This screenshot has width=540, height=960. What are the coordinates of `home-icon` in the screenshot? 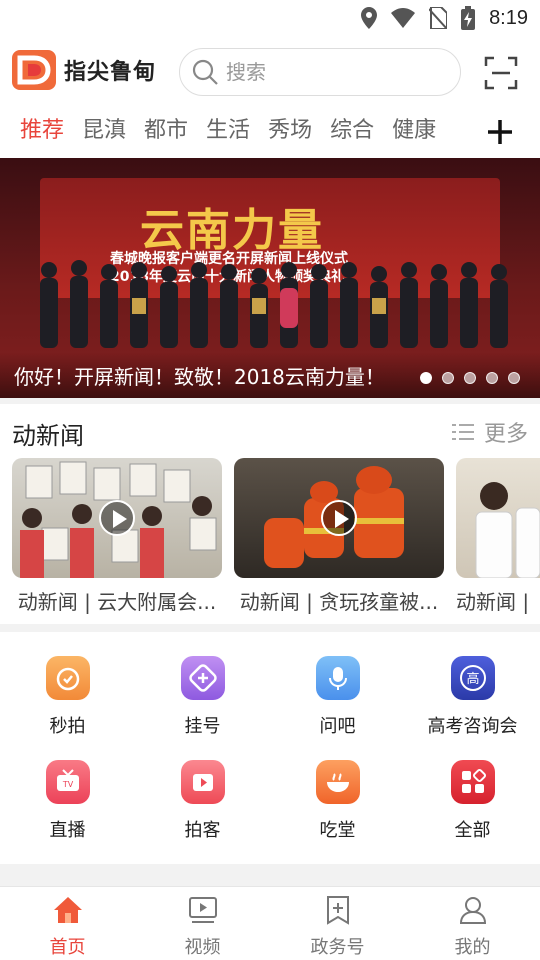 It's located at (67, 910).